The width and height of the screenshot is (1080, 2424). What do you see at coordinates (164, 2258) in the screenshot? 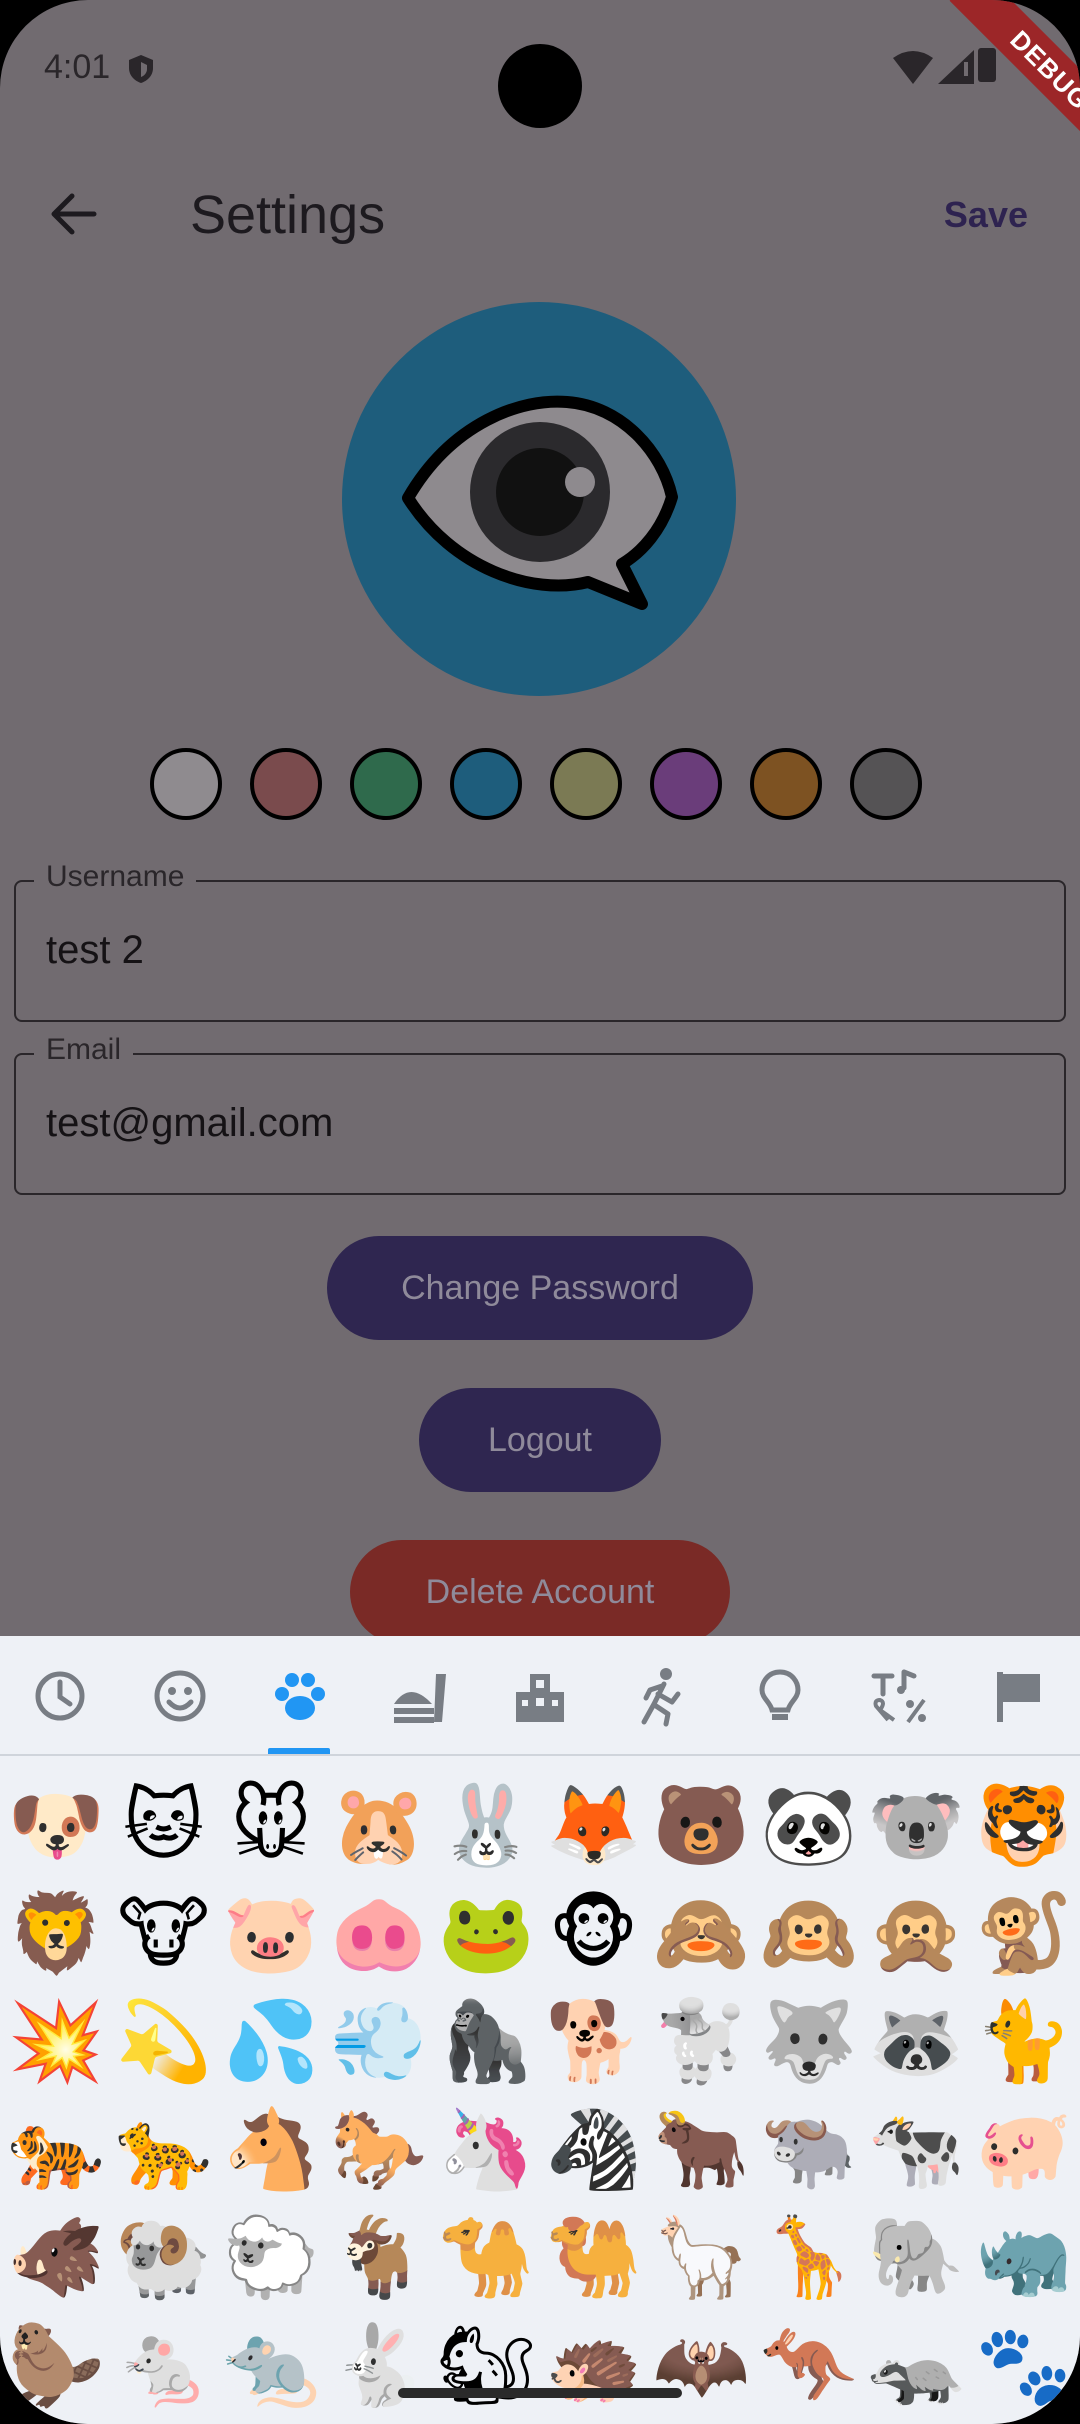
I see `emoji-key: 🐏` at bounding box center [164, 2258].